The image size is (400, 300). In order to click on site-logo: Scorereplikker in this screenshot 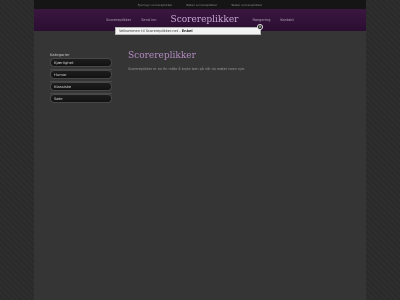, I will do `click(205, 20)`.